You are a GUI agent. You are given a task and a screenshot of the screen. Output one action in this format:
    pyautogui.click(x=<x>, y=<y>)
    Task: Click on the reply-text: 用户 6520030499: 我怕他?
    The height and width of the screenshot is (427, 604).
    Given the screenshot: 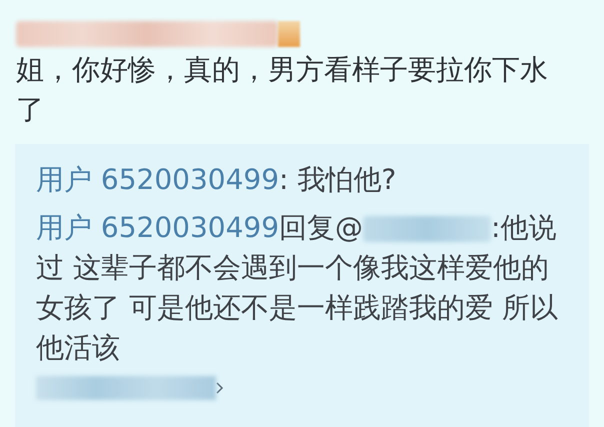 What is the action you would take?
    pyautogui.click(x=217, y=180)
    